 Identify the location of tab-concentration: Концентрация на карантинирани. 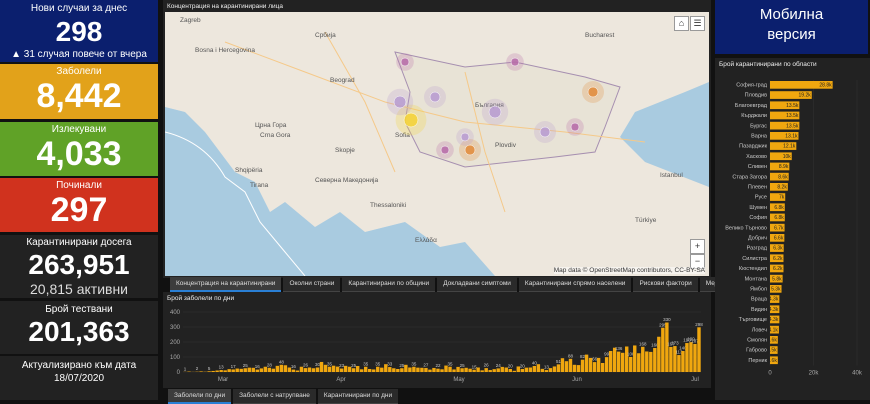
(225, 284).